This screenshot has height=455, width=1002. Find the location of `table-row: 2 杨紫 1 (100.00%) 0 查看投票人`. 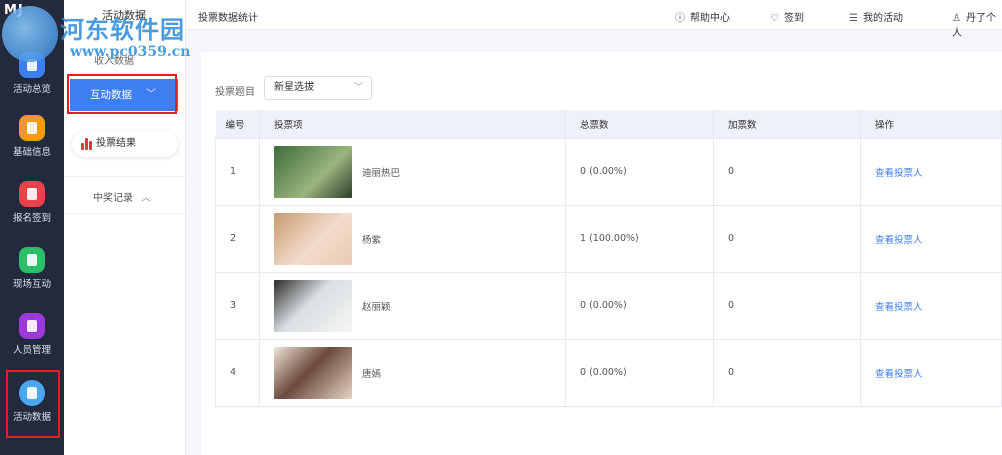

table-row: 2 杨紫 1 (100.00%) 0 查看投票人 is located at coordinates (608, 238).